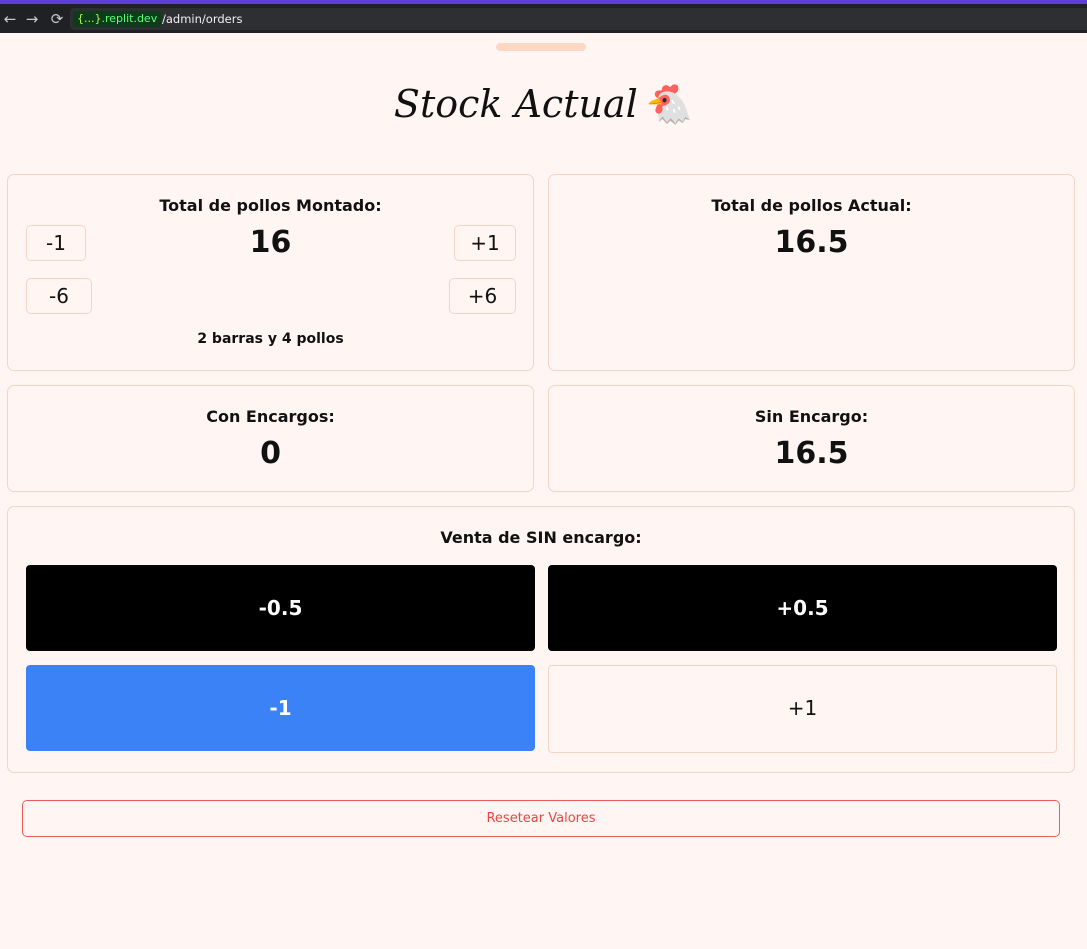 The width and height of the screenshot is (1087, 949). I want to click on browser-toolbar: ← → ⟳ {...}.replit.dev /admin/orders, so click(543, 16).